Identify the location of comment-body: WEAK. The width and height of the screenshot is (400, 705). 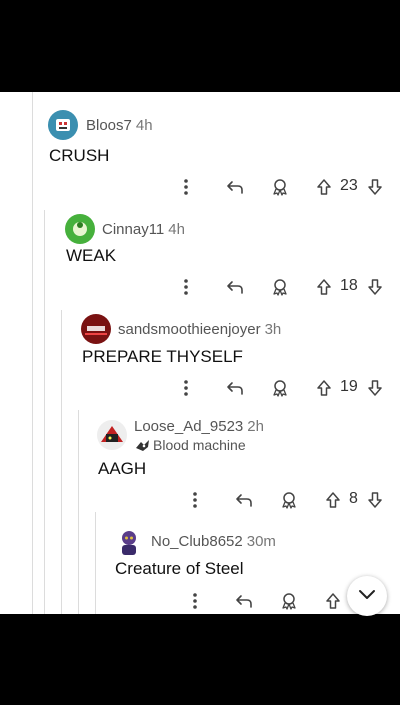
(91, 255).